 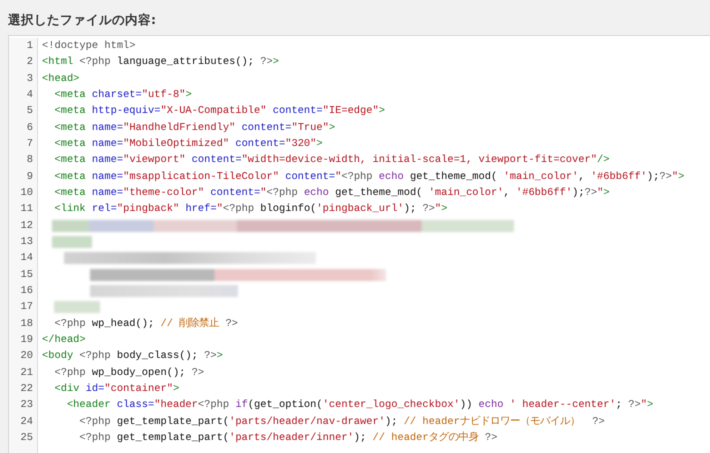 I want to click on line-number: 22, so click(x=26, y=389).